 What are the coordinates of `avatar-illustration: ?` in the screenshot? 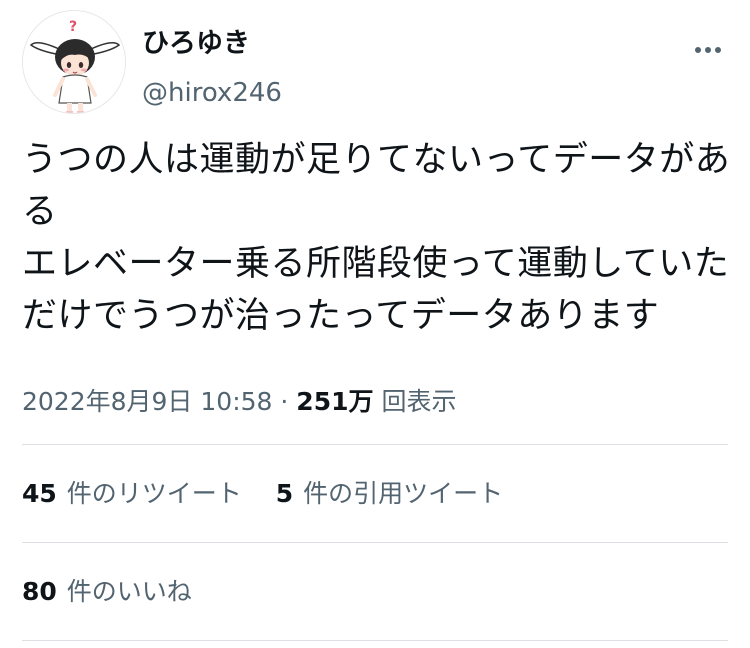 It's located at (74, 62).